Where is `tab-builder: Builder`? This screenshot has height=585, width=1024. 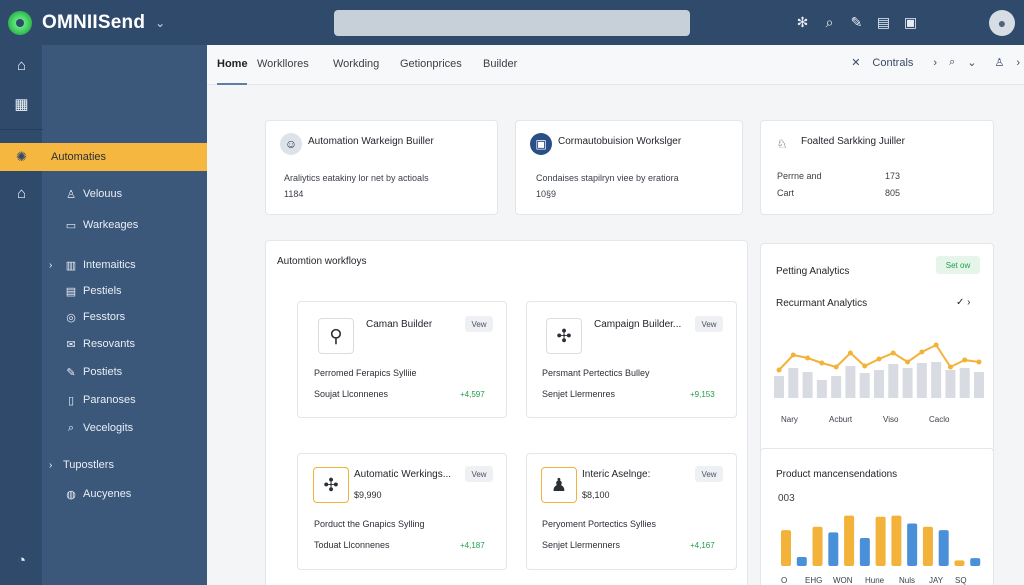 tab-builder: Builder is located at coordinates (500, 64).